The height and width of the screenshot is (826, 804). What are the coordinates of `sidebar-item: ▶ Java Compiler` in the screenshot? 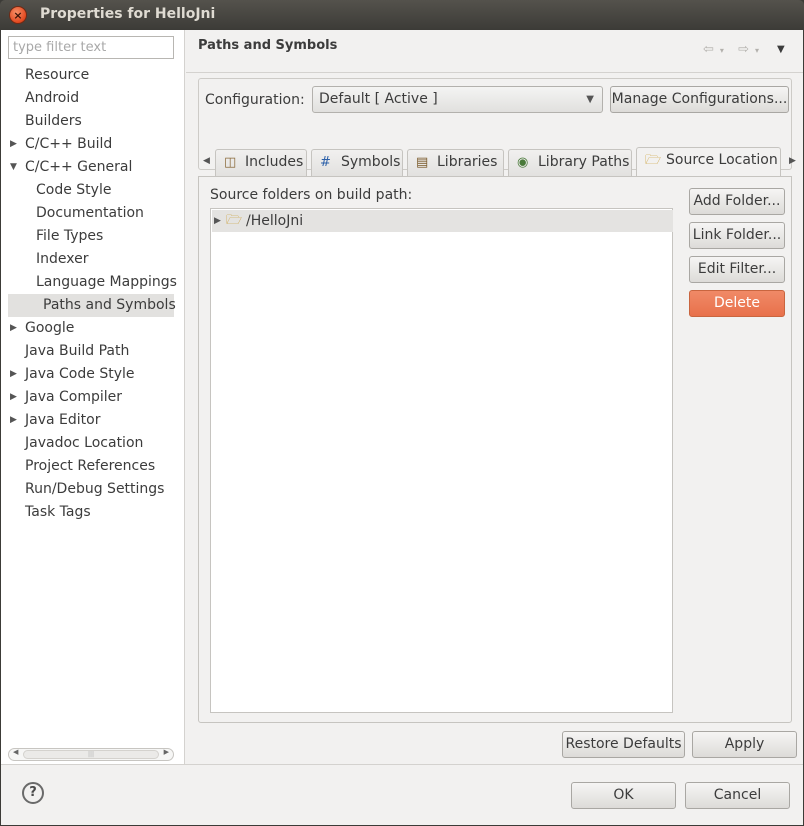 It's located at (93, 397).